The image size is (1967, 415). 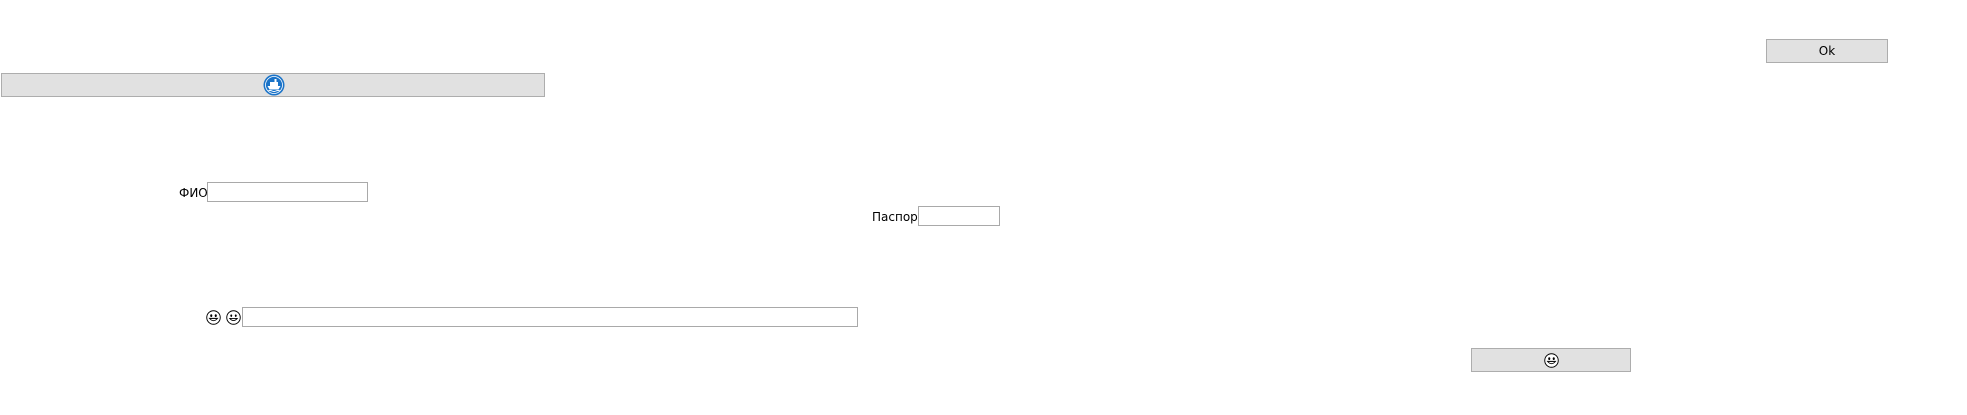 I want to click on fio-label: ФИО, so click(x=193, y=193).